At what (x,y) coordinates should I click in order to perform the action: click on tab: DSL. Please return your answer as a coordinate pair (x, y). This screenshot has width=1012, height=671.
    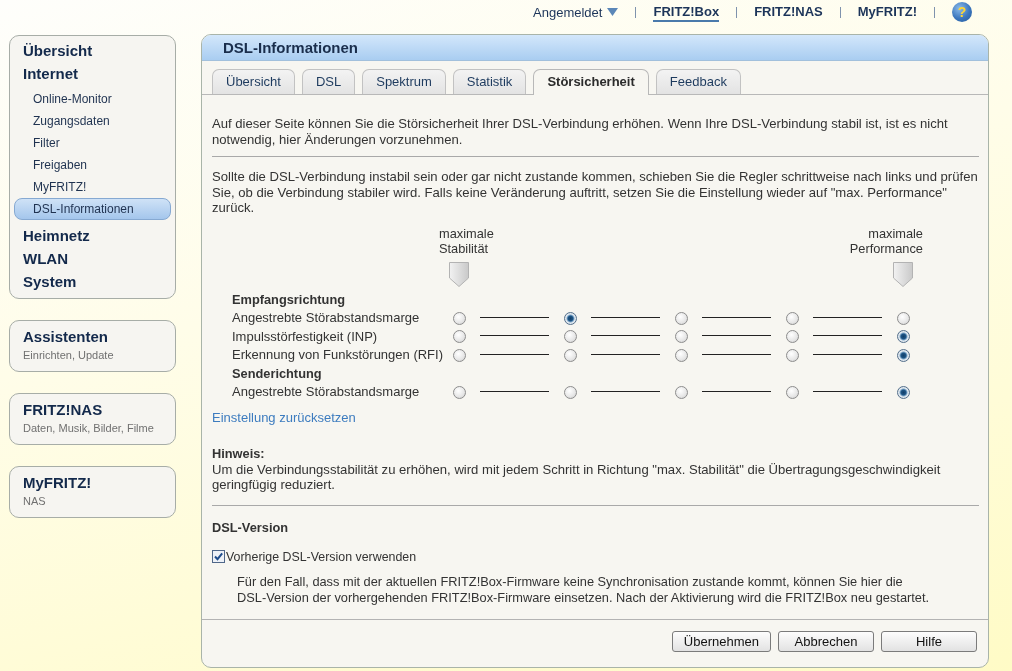
    Looking at the image, I should click on (328, 81).